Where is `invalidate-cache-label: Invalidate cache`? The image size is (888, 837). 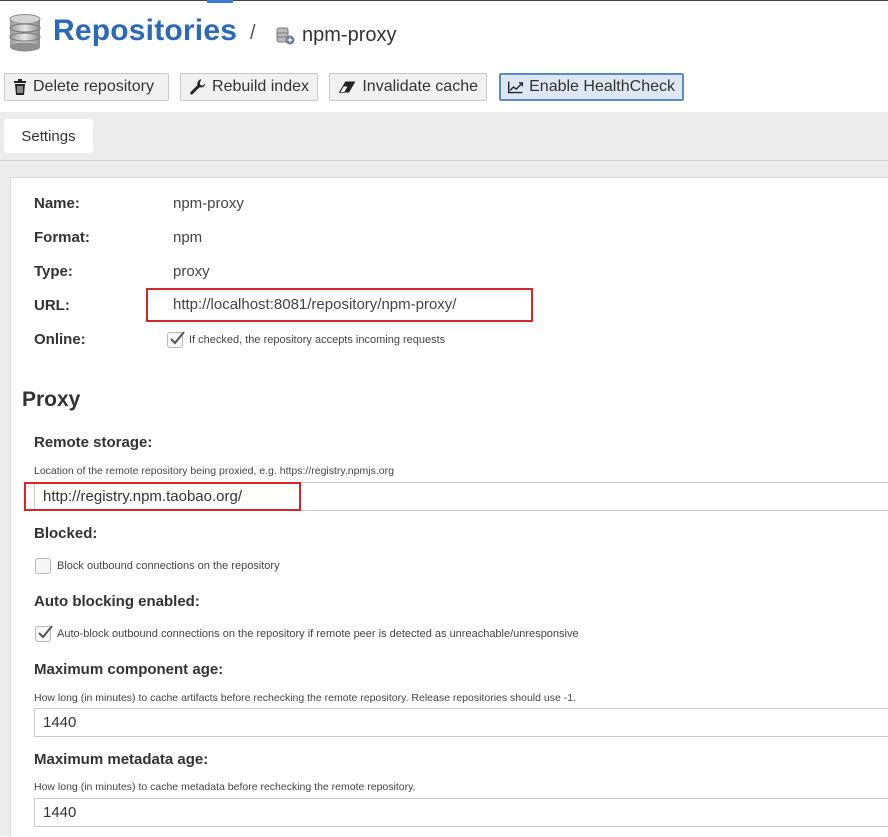
invalidate-cache-label: Invalidate cache is located at coordinates (420, 86).